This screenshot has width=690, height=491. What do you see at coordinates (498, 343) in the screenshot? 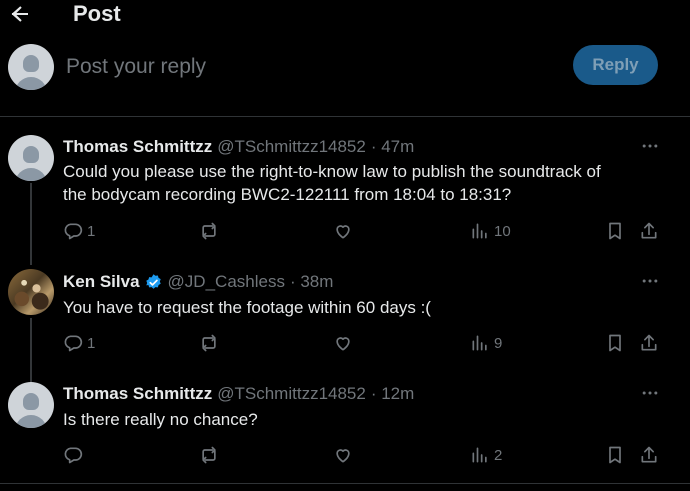
I see `view-count: 9` at bounding box center [498, 343].